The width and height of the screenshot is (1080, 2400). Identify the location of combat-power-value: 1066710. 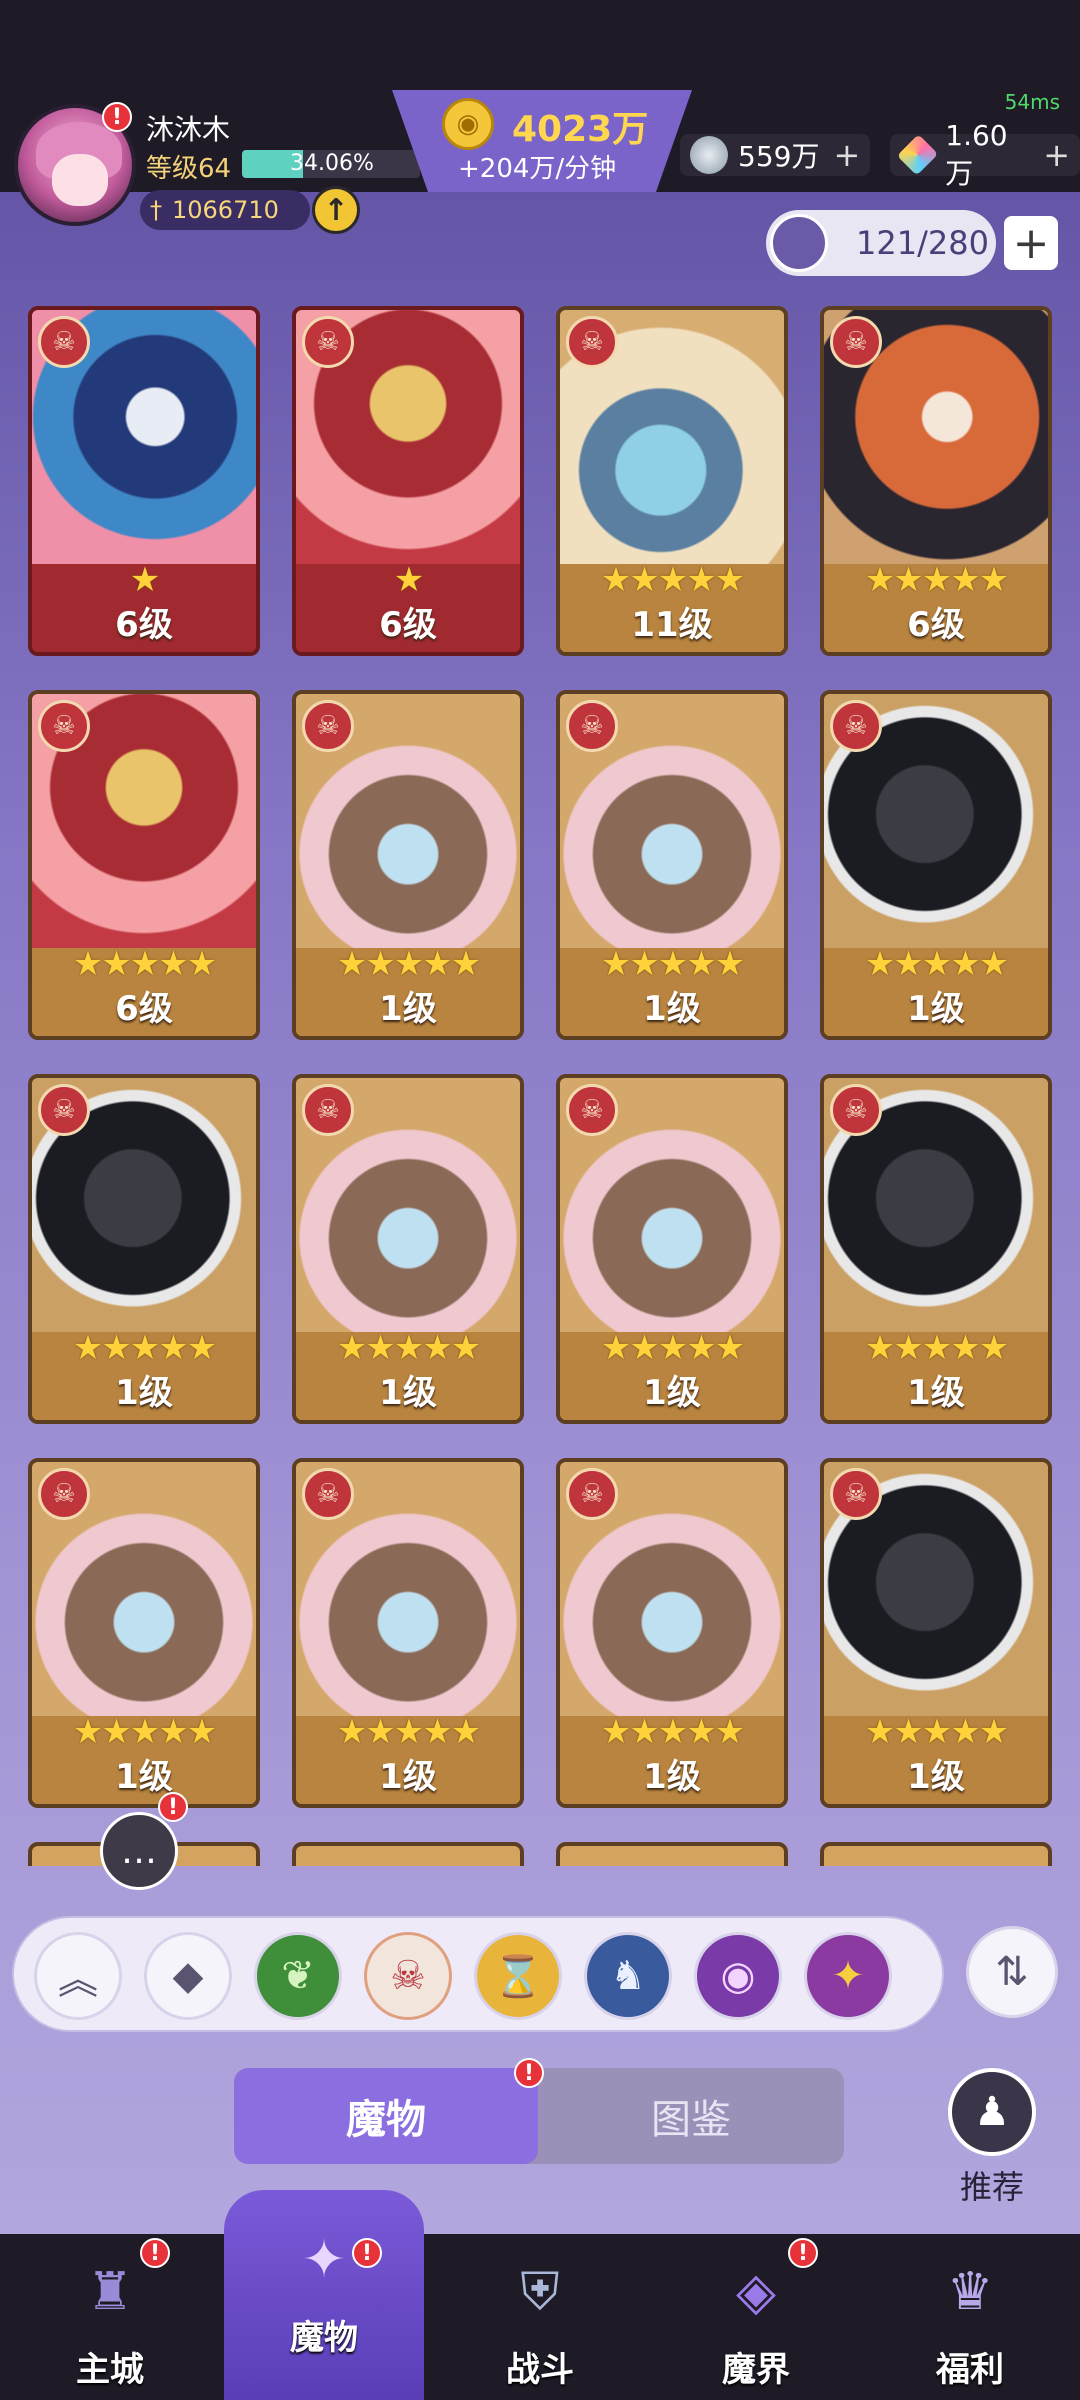
(225, 210).